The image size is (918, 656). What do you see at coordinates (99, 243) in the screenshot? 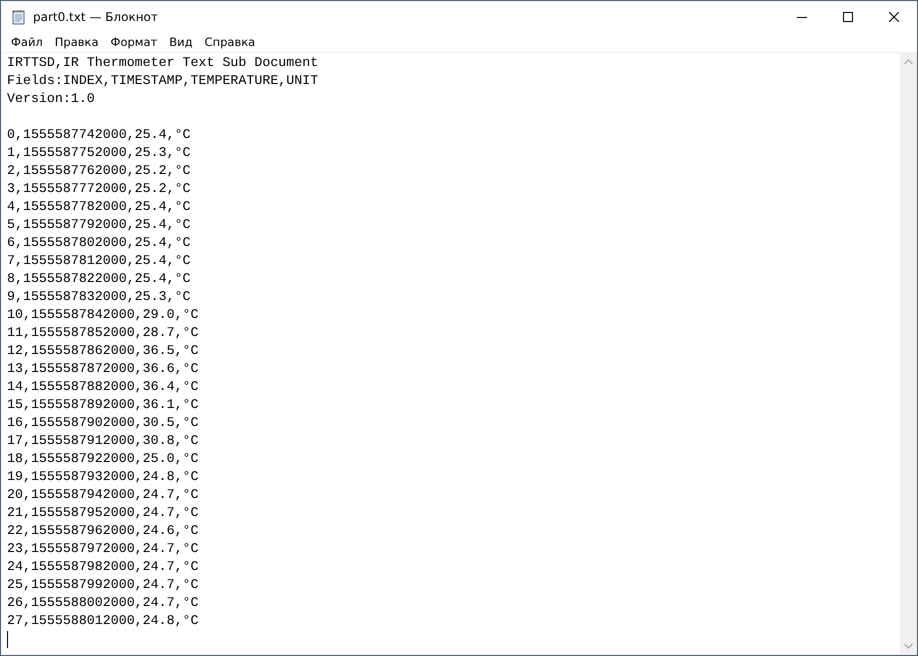
I see `text-line: 6,1555587802000,25.4,°C` at bounding box center [99, 243].